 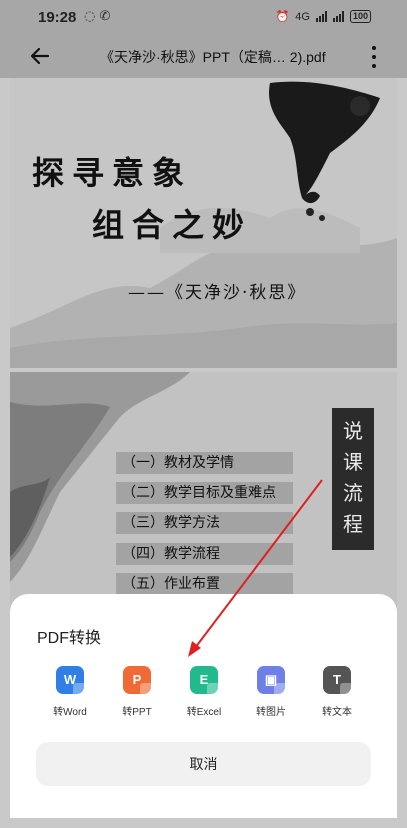 I want to click on status-right: ⏰ 4G 100, so click(x=323, y=16).